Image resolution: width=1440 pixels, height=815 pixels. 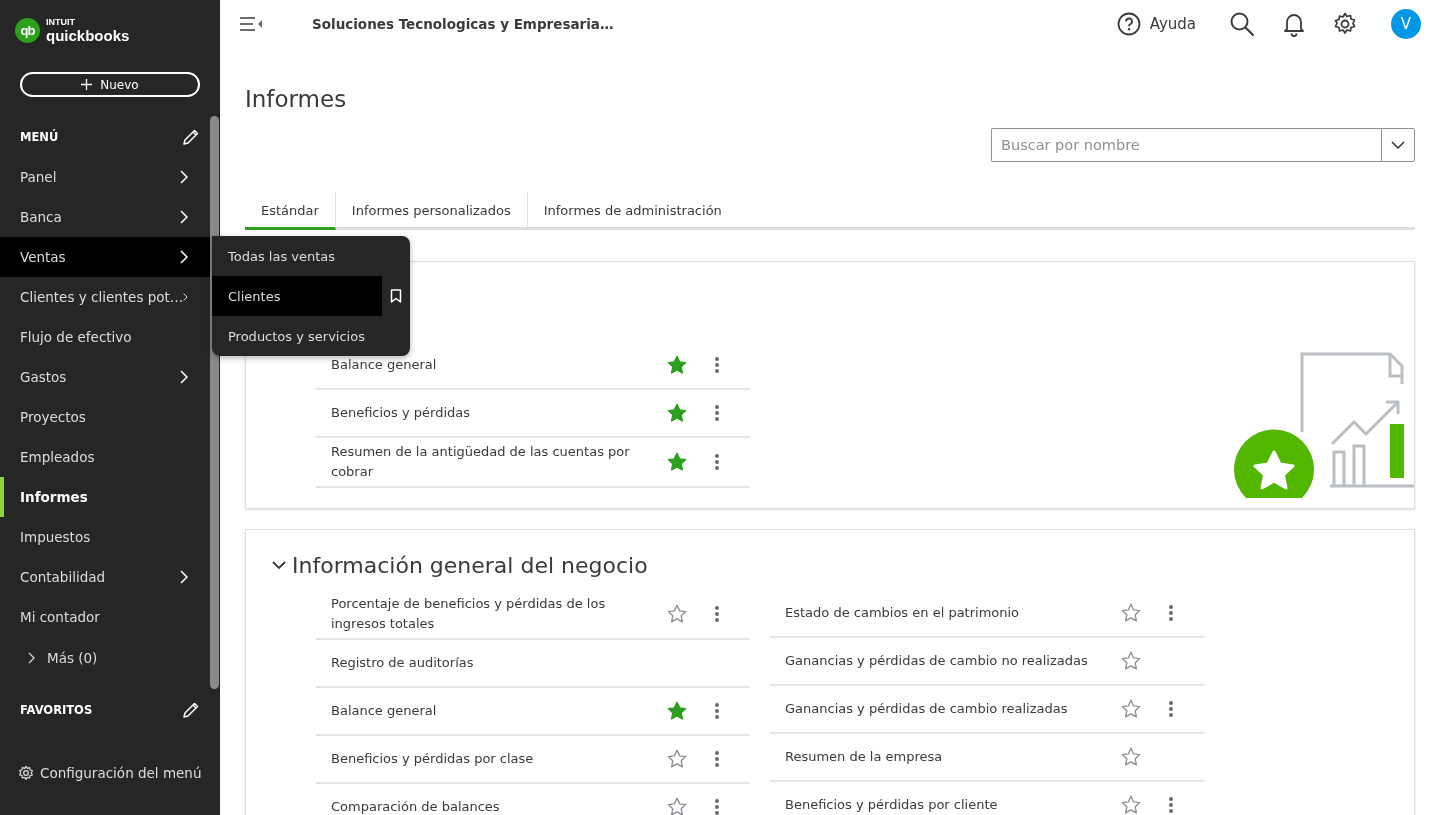 I want to click on nav-item: Flujo de efectivo, so click(x=105, y=337).